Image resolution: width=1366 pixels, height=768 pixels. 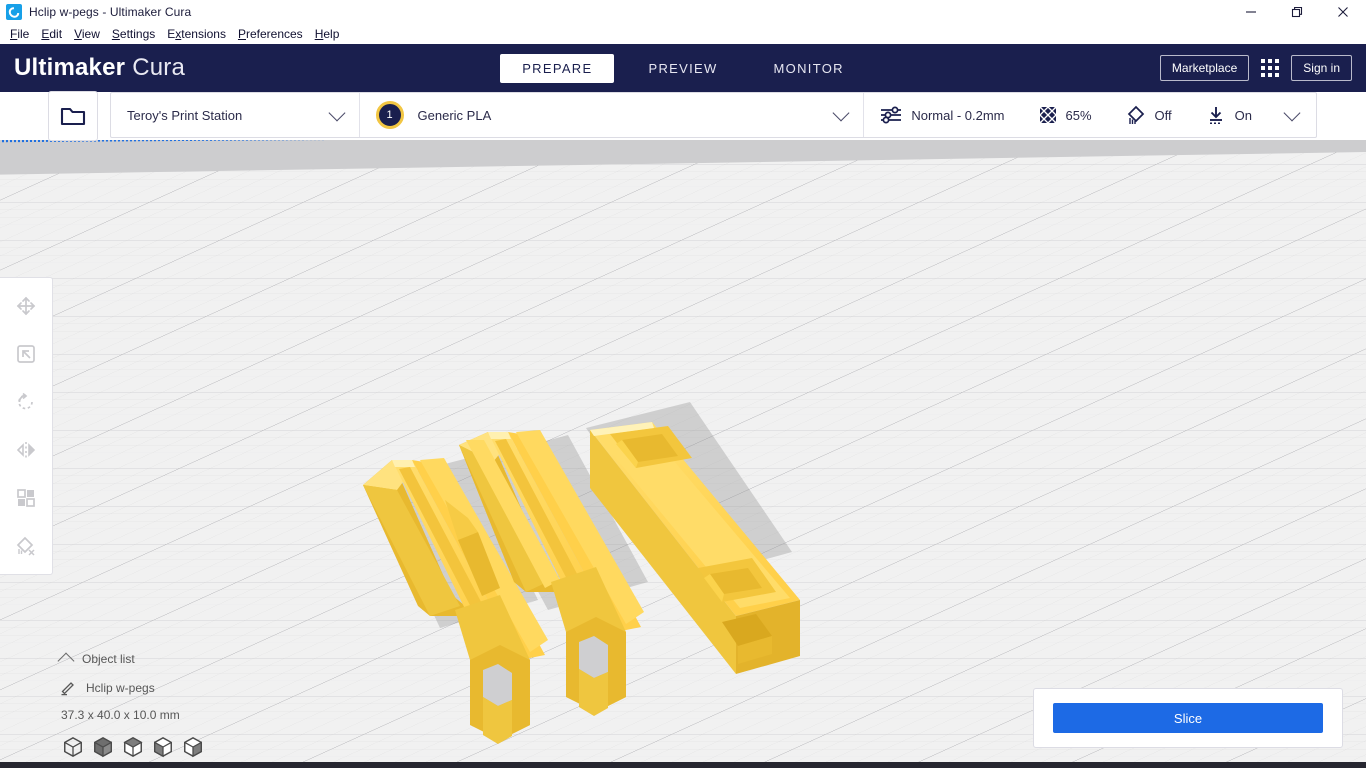 What do you see at coordinates (1270, 68) in the screenshot?
I see `grid-apps-icon` at bounding box center [1270, 68].